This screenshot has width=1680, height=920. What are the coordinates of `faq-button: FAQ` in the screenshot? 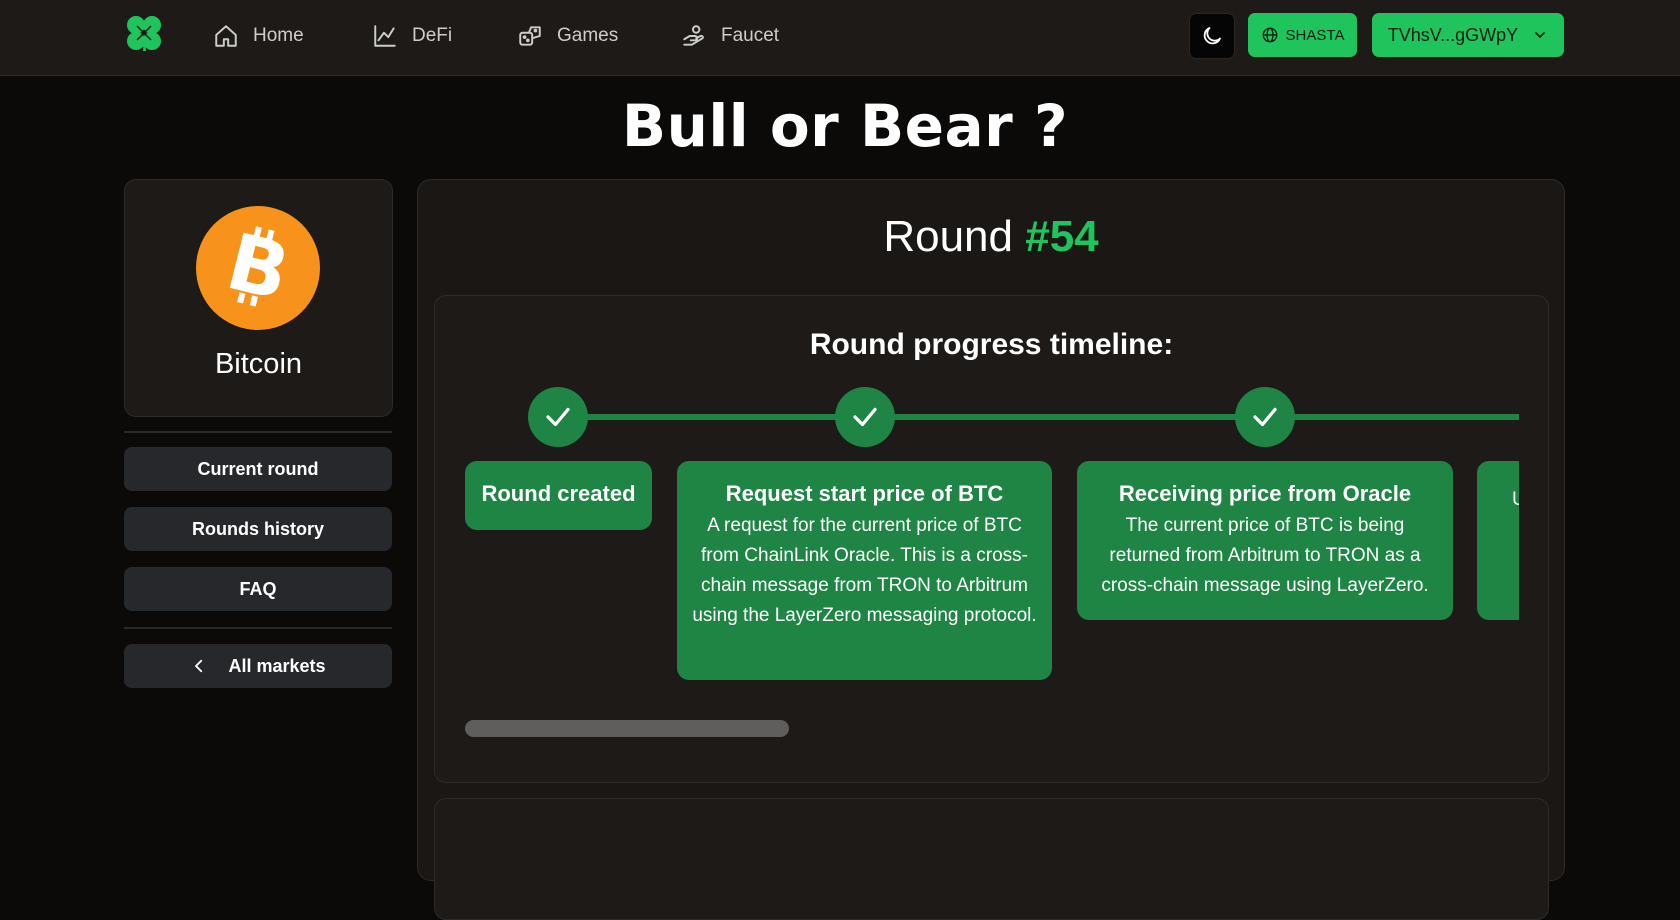 It's located at (258, 589).